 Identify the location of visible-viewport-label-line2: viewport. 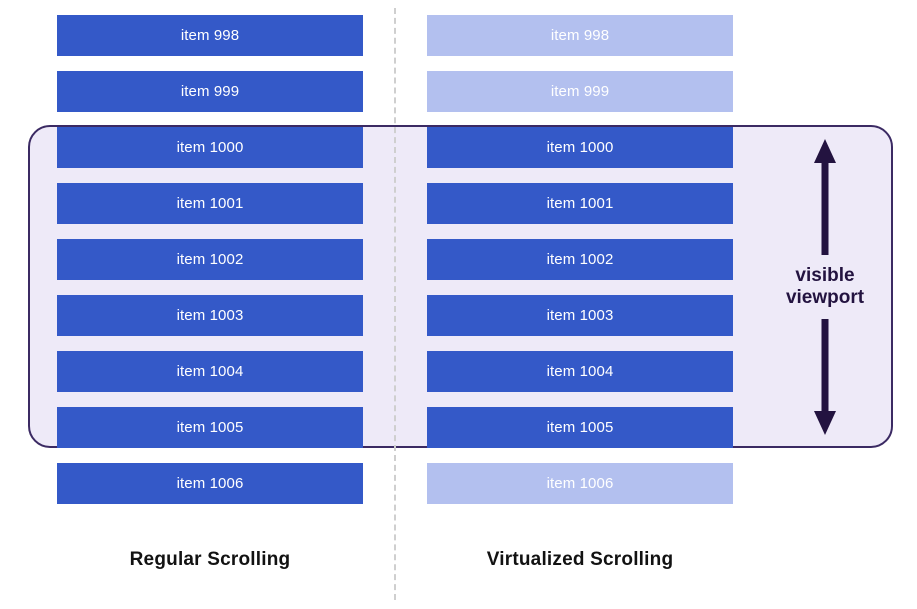
(825, 297).